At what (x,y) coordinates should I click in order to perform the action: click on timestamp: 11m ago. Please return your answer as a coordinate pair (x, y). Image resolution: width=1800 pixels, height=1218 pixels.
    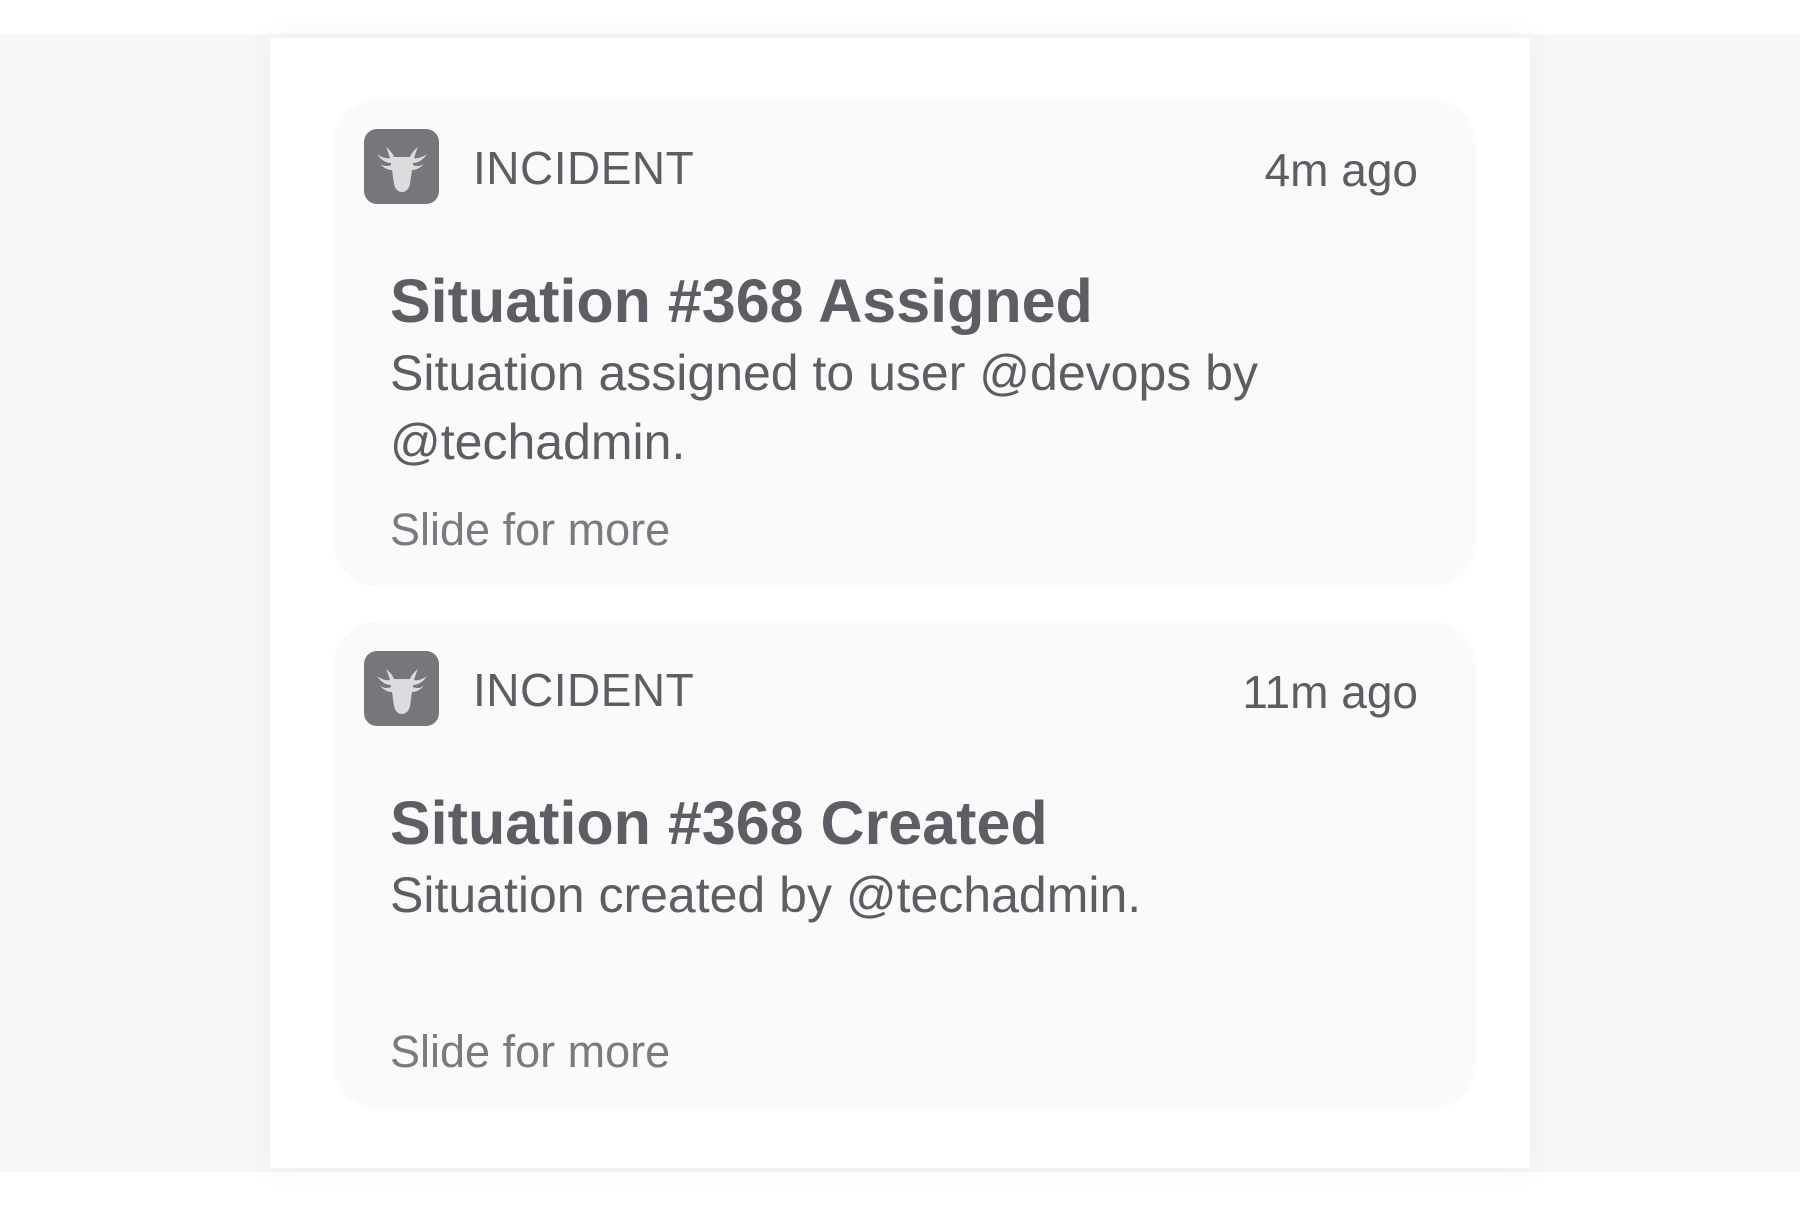
    Looking at the image, I should click on (1330, 692).